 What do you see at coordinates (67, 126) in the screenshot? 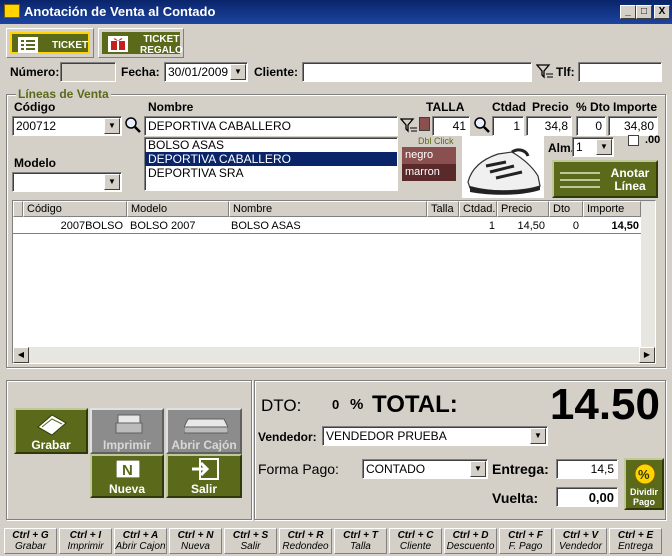
I see `codigo-select: 200712 ▼` at bounding box center [67, 126].